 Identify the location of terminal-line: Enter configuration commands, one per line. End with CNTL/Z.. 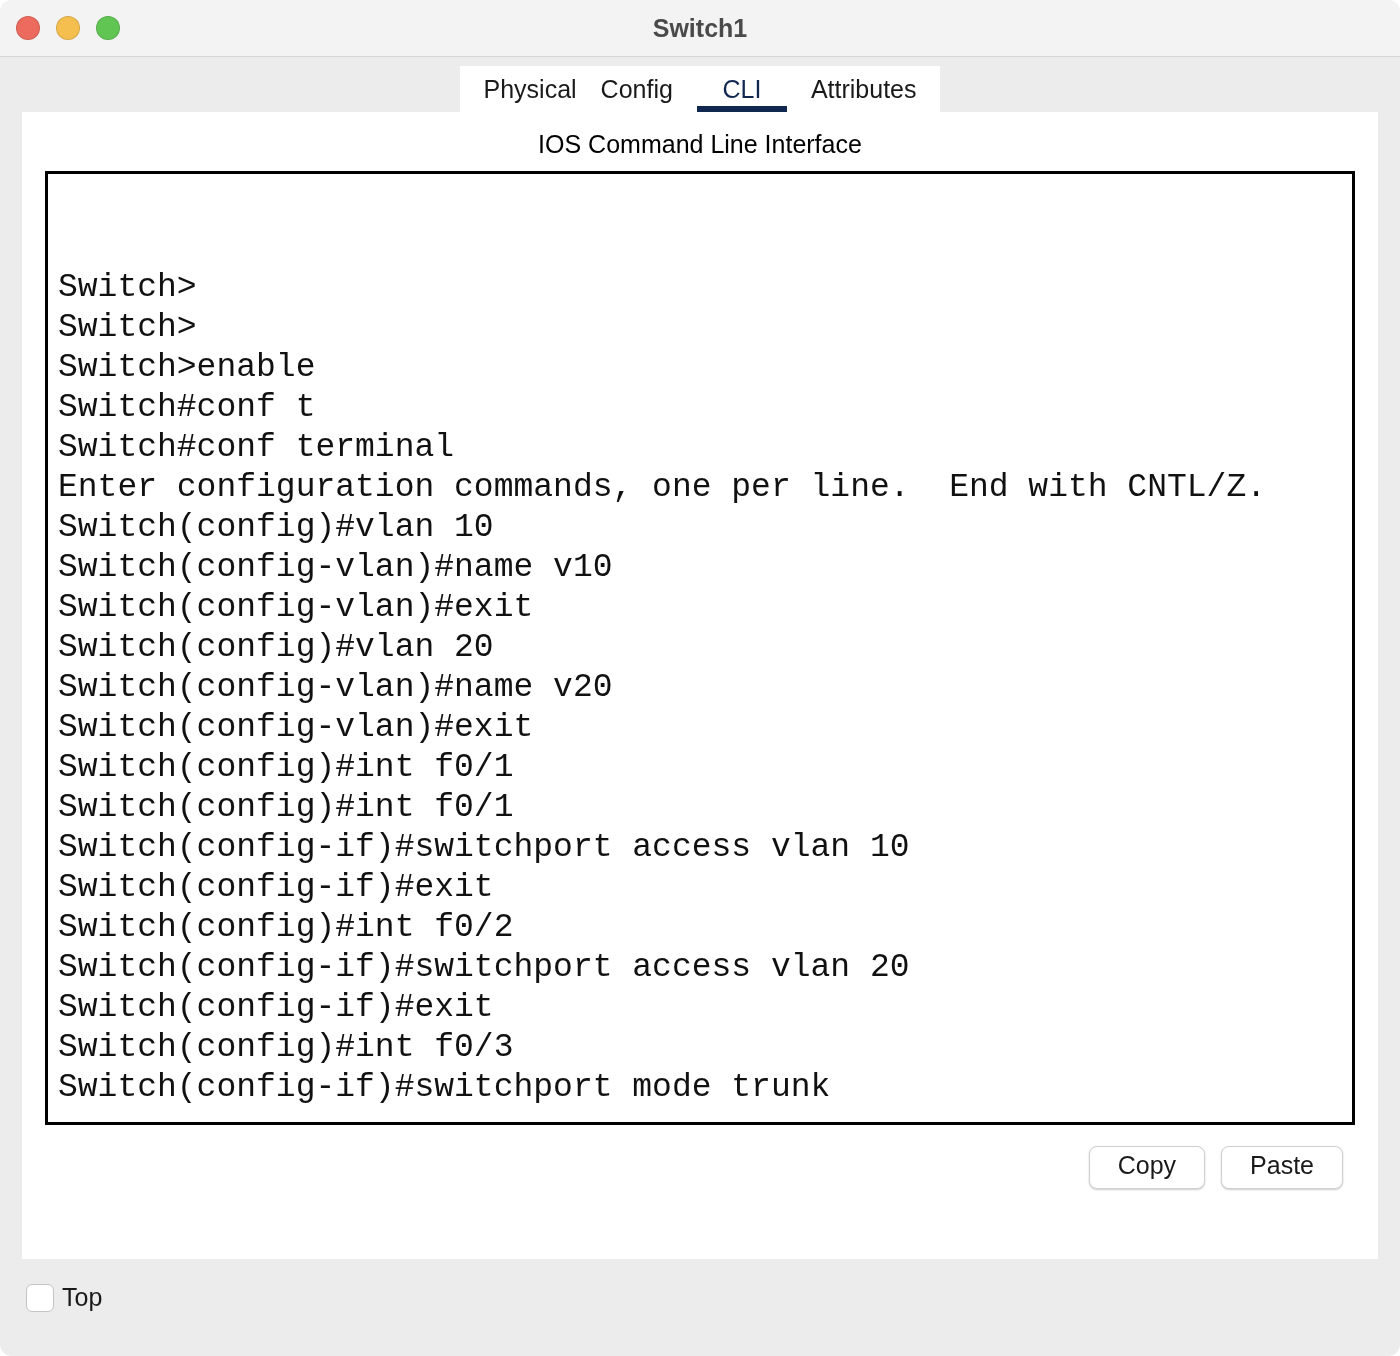
(662, 488).